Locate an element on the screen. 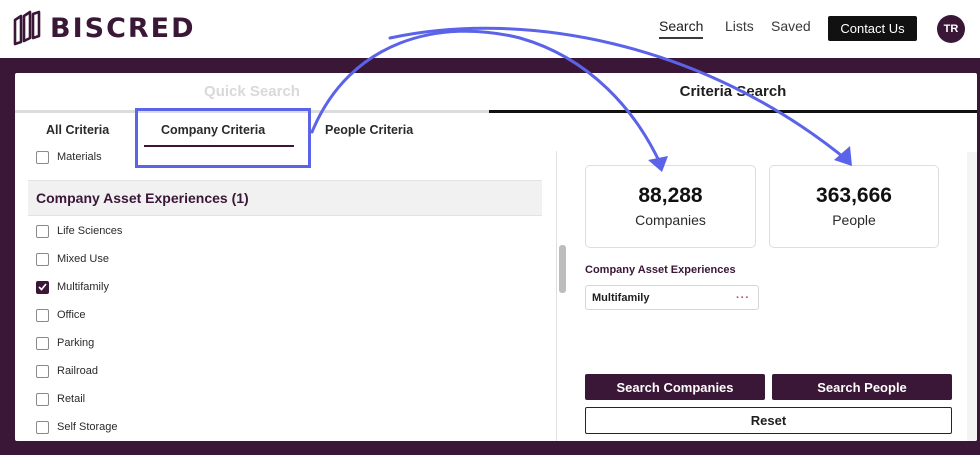 The height and width of the screenshot is (455, 980). checkmark-icon is located at coordinates (42, 287).